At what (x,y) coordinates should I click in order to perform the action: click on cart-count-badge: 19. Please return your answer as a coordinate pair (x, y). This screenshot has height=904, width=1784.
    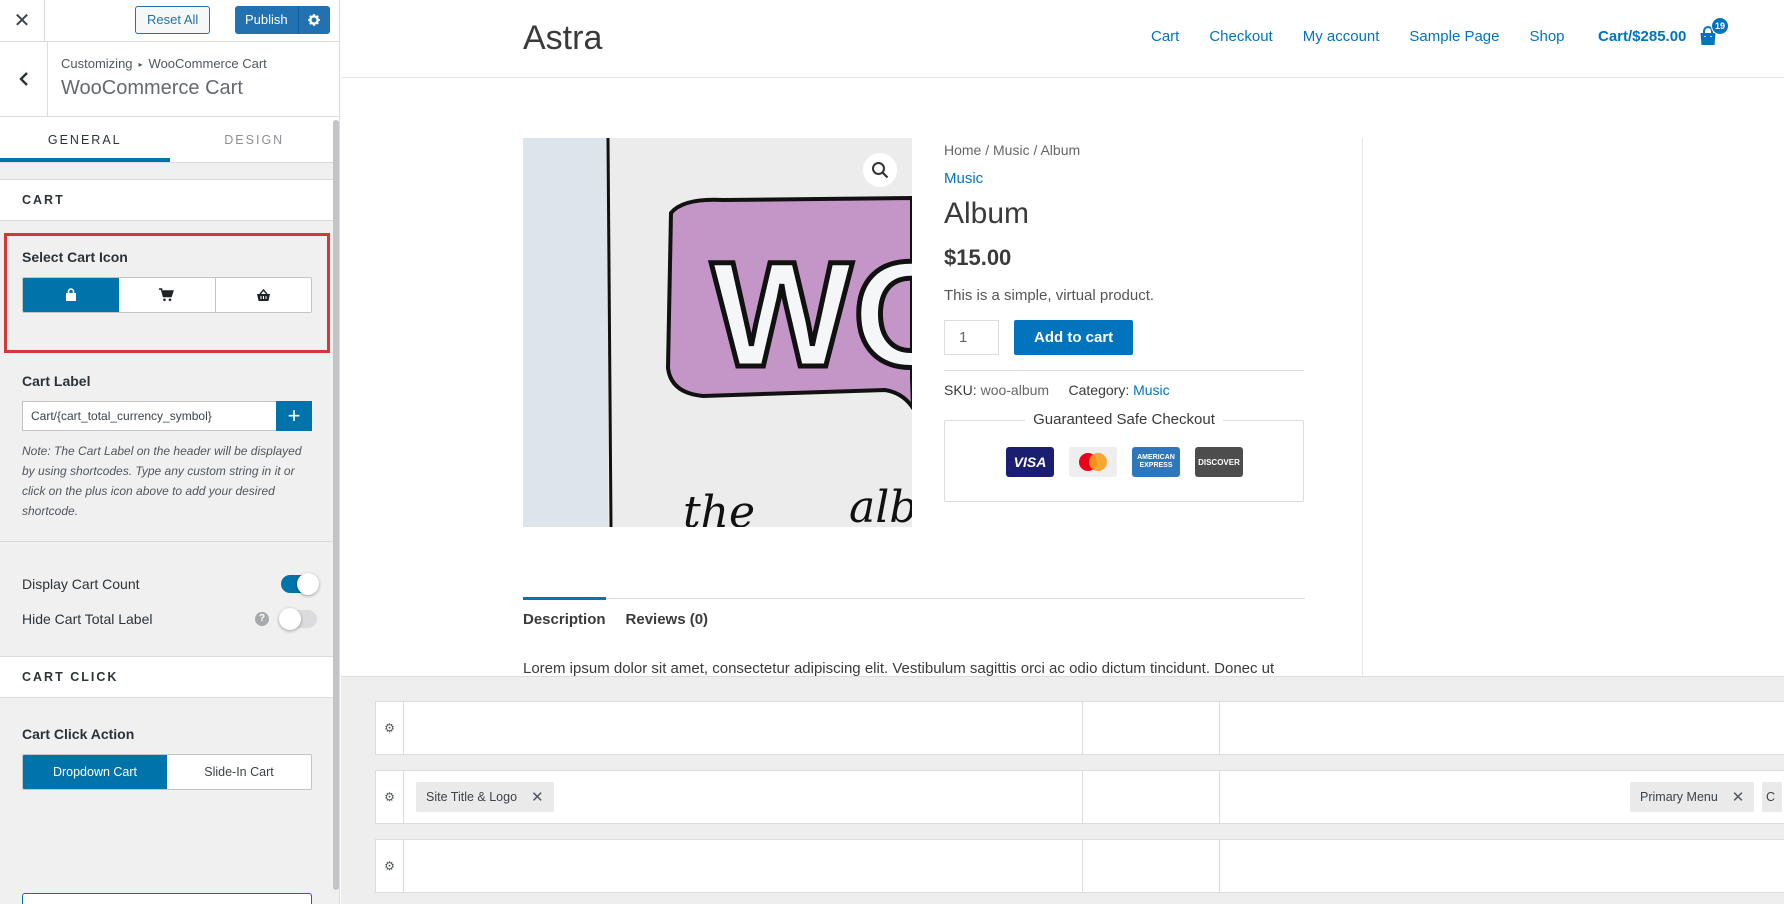
    Looking at the image, I should click on (1720, 26).